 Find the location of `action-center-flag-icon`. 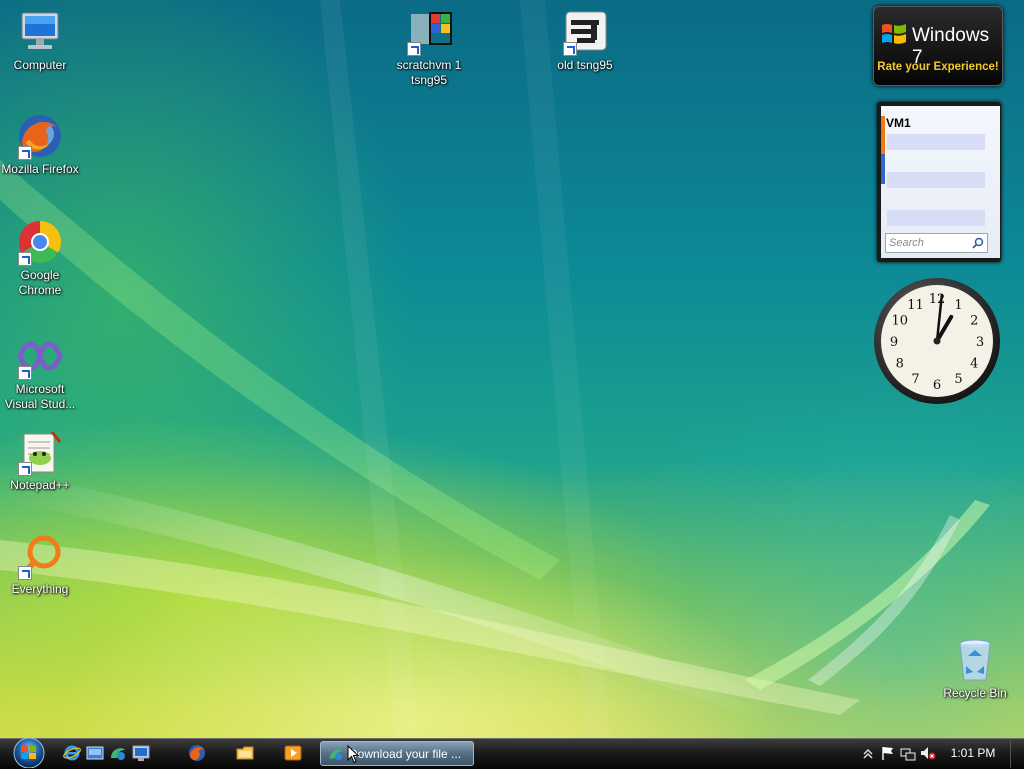

action-center-flag-icon is located at coordinates (888, 753).